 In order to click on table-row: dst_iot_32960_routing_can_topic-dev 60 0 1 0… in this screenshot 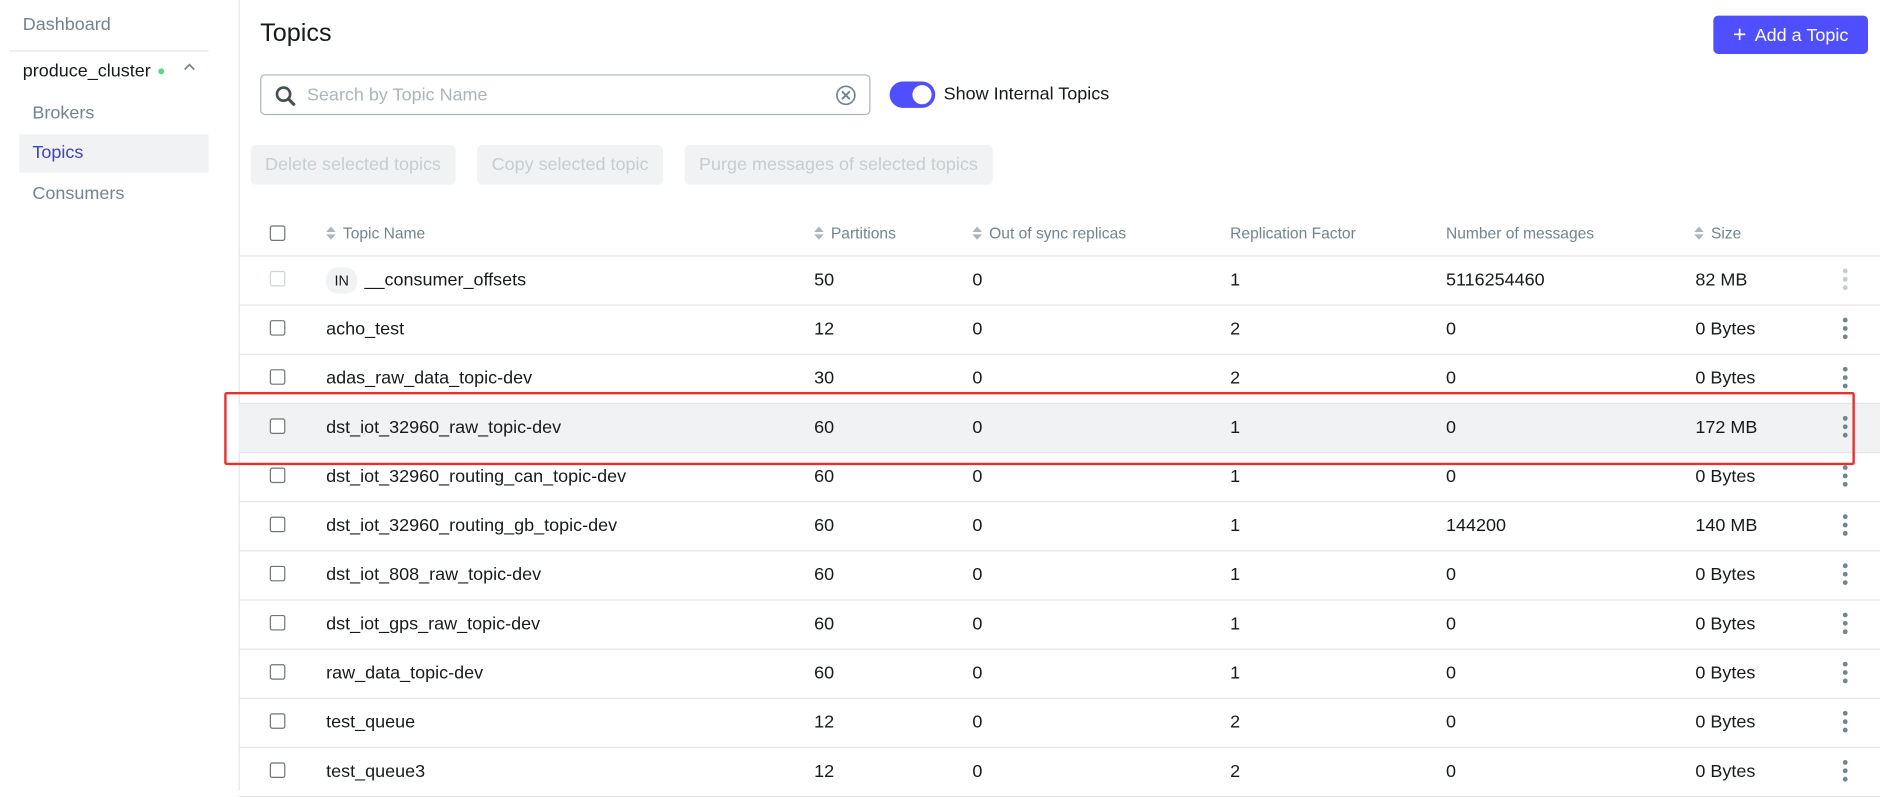, I will do `click(1059, 478)`.